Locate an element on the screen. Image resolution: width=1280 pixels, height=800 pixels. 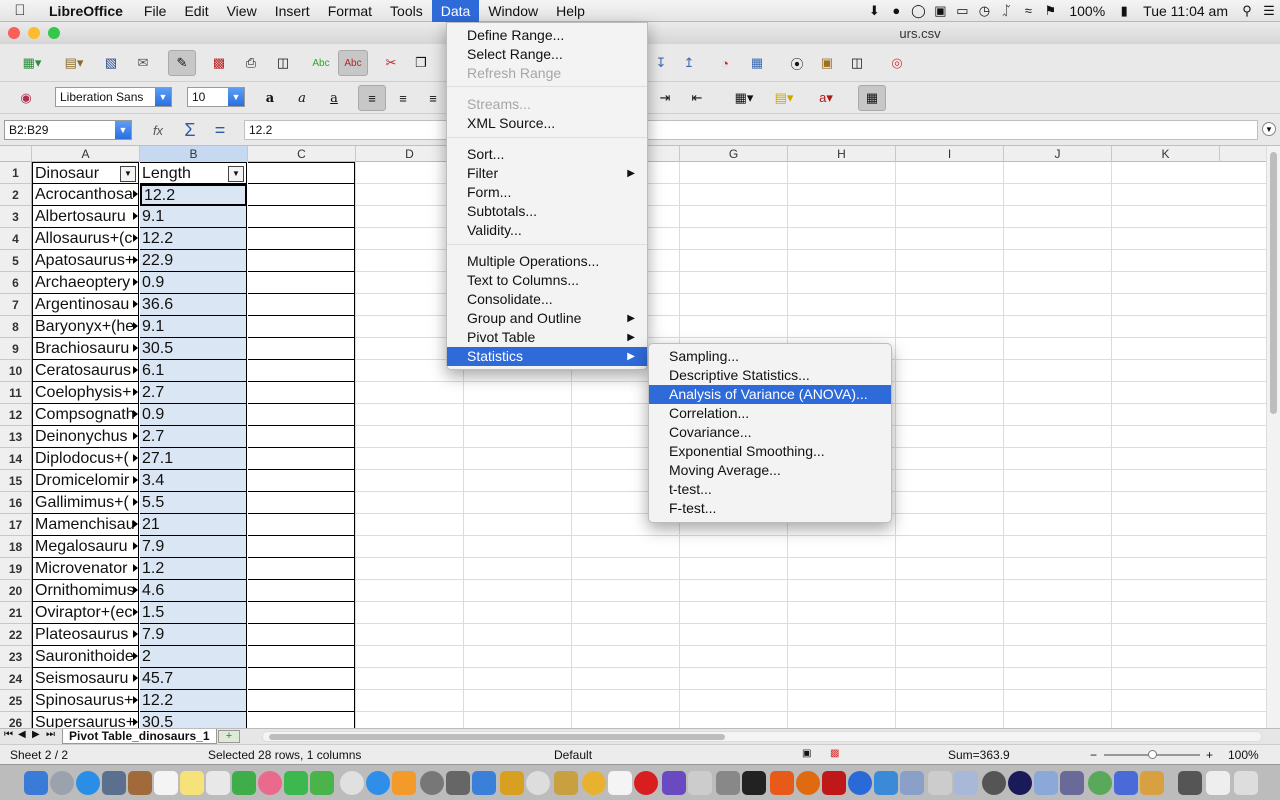
scrollbar-thumb is located at coordinates (497, 737).